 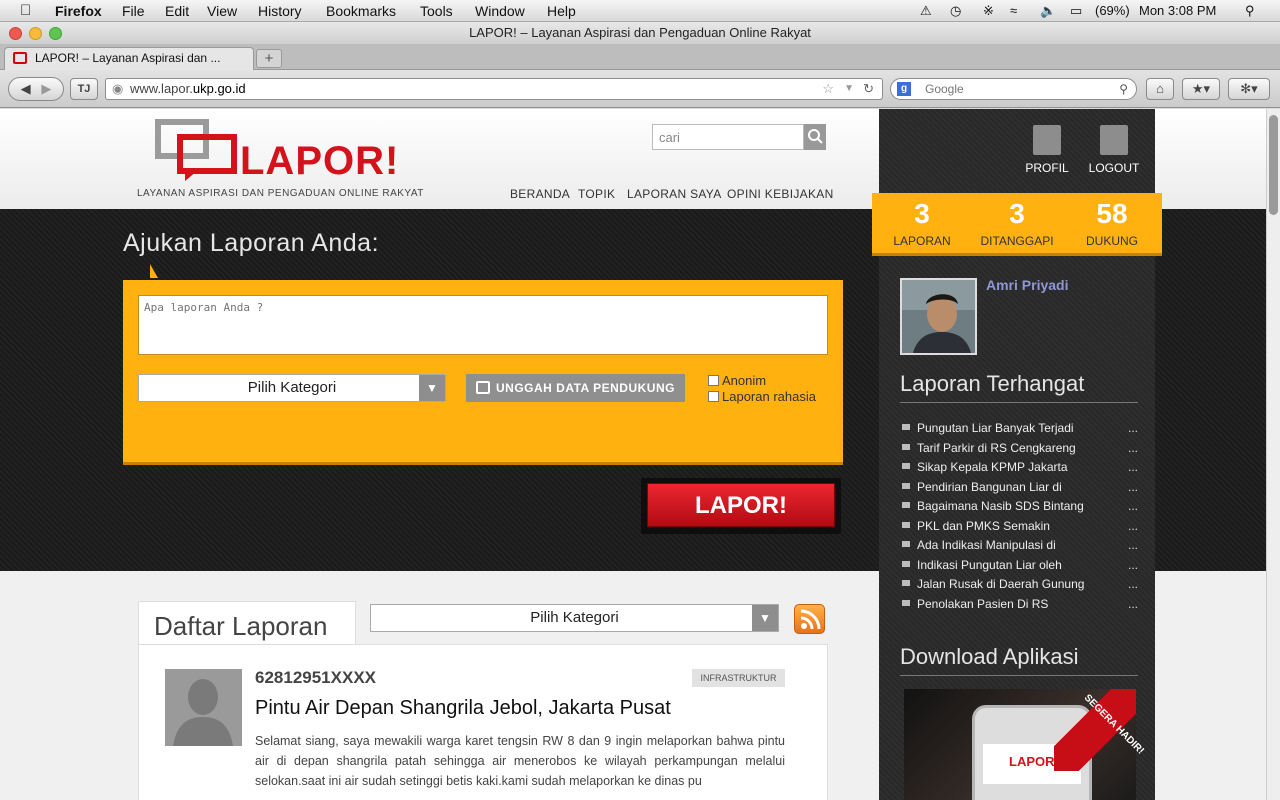 What do you see at coordinates (828, 89) in the screenshot?
I see `bookmark-star-icon: ☆` at bounding box center [828, 89].